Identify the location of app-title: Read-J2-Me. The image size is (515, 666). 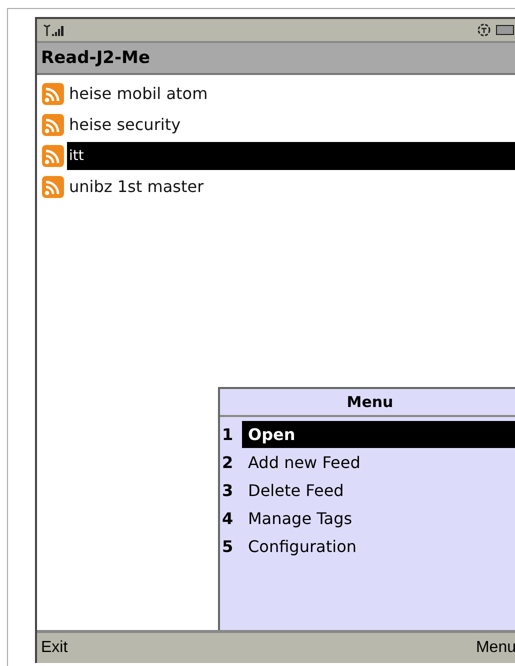
(95, 58).